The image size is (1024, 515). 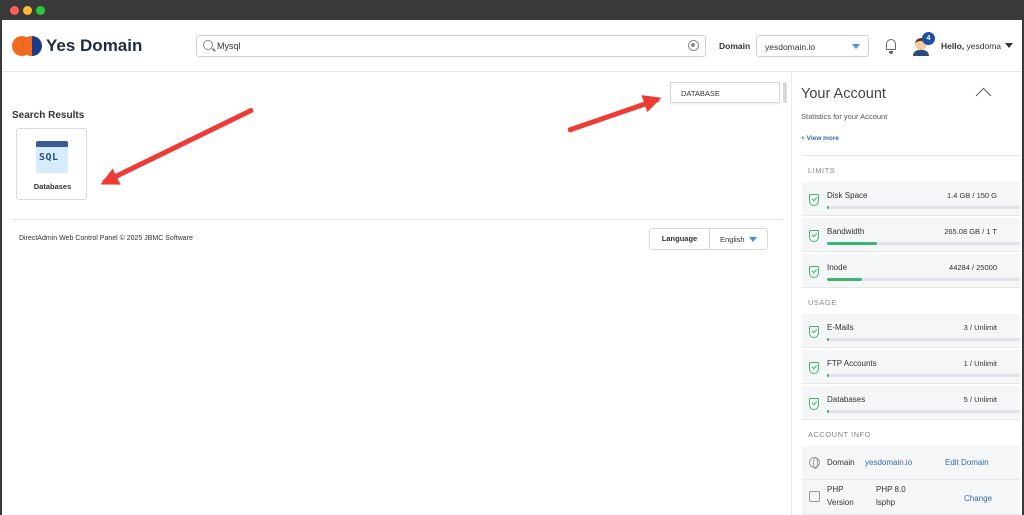 I want to click on language-value: English, so click(x=732, y=239).